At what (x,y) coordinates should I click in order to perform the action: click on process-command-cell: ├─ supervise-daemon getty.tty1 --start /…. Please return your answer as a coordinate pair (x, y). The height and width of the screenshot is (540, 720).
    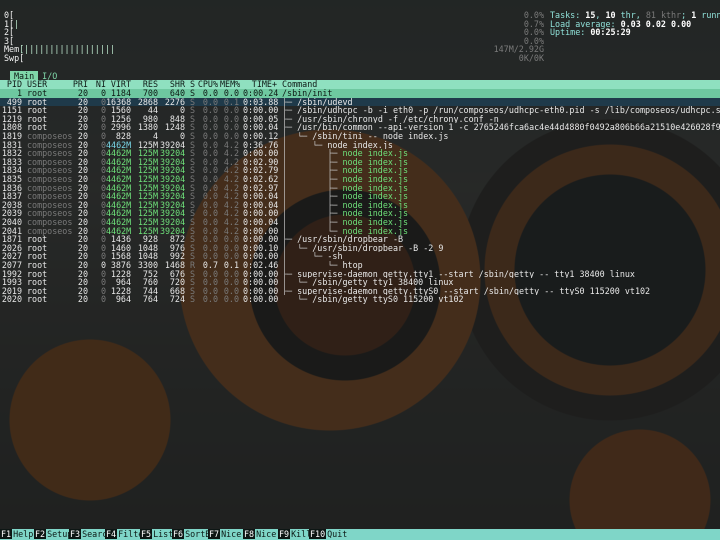
    Looking at the image, I should click on (501, 274).